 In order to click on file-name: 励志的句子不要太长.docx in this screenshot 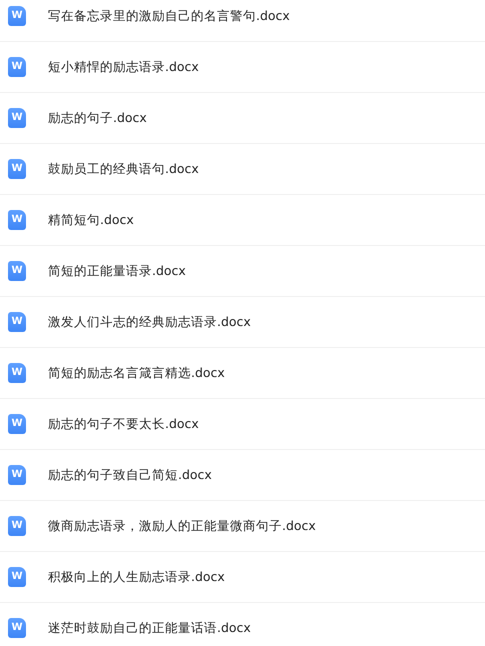, I will do `click(123, 424)`.